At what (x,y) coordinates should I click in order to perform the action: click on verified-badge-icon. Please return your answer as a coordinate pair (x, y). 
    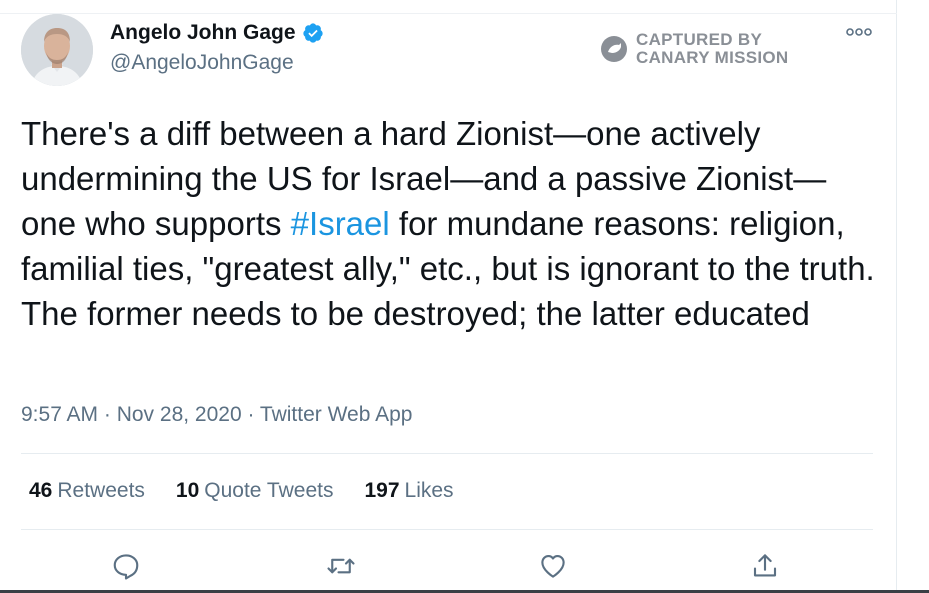
    Looking at the image, I should click on (313, 33).